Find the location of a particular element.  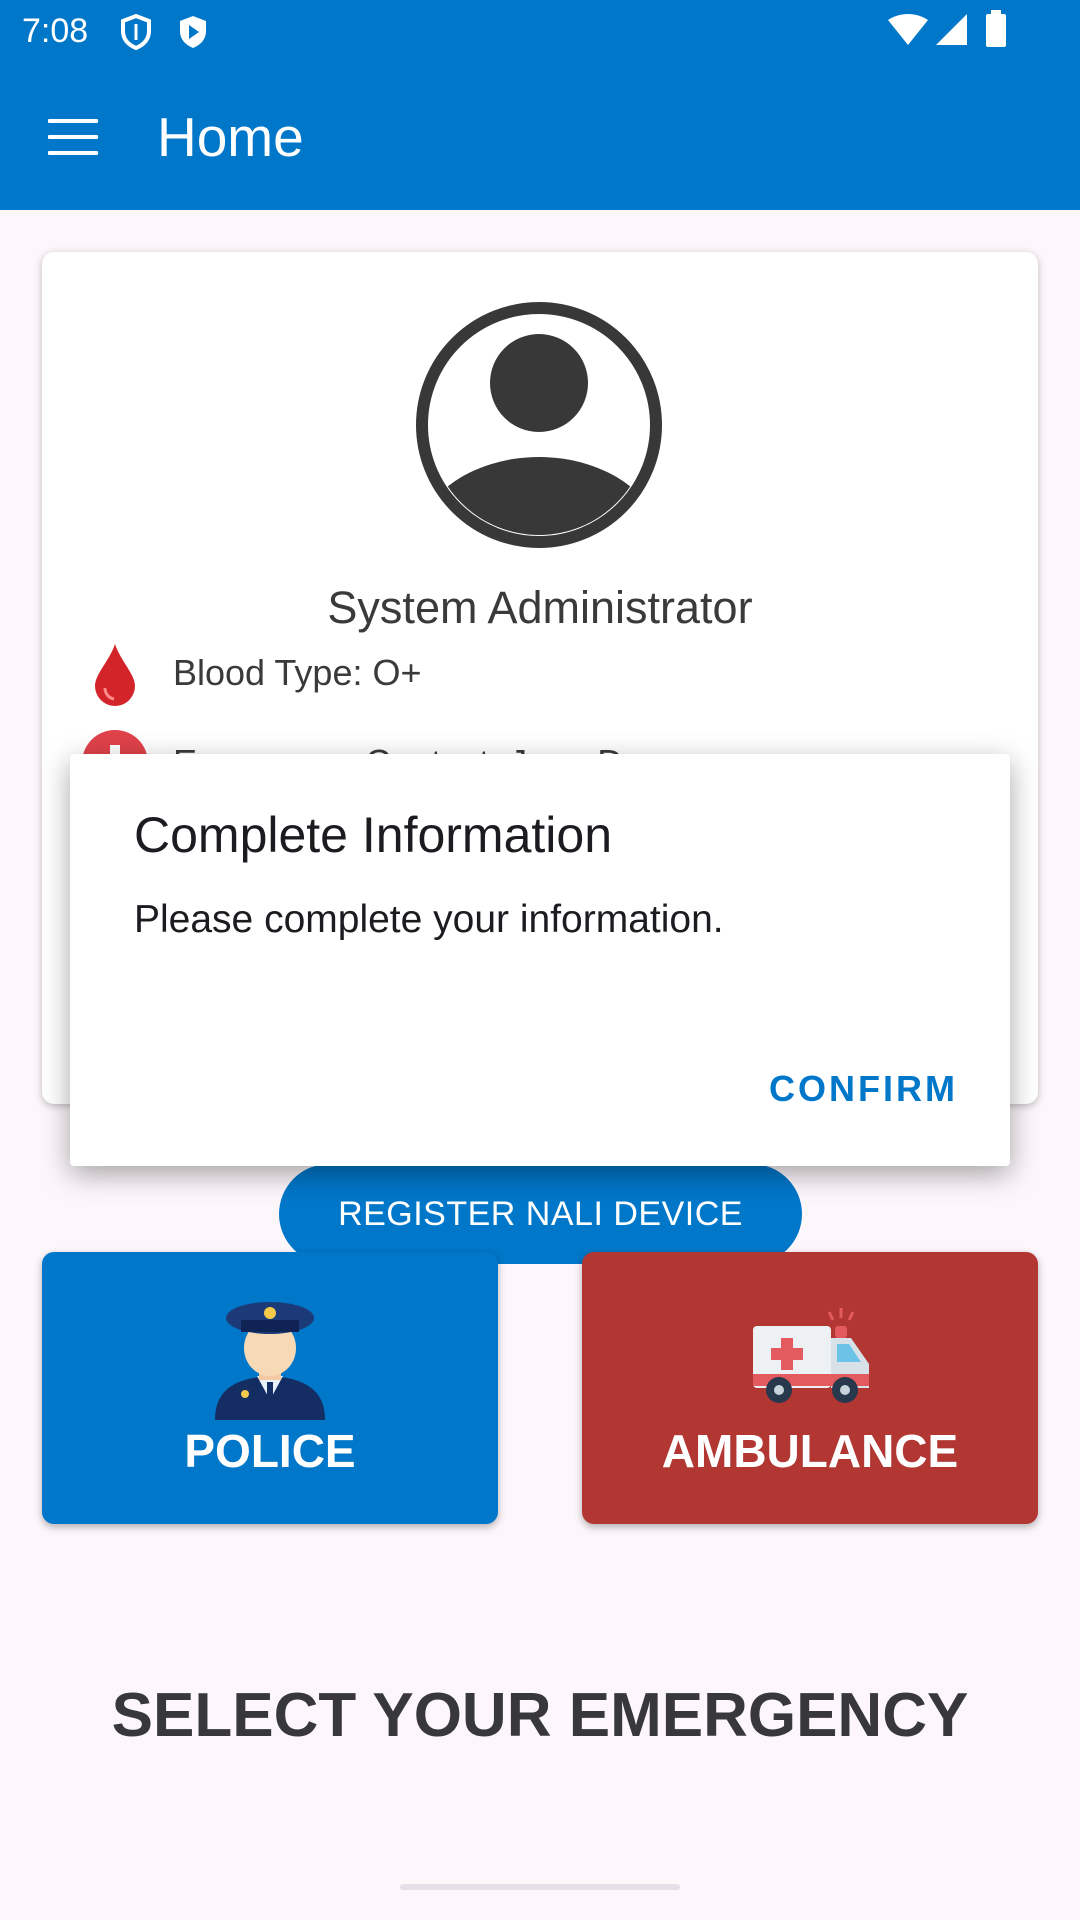

blood-type: Blood Type: O+ is located at coordinates (297, 672).